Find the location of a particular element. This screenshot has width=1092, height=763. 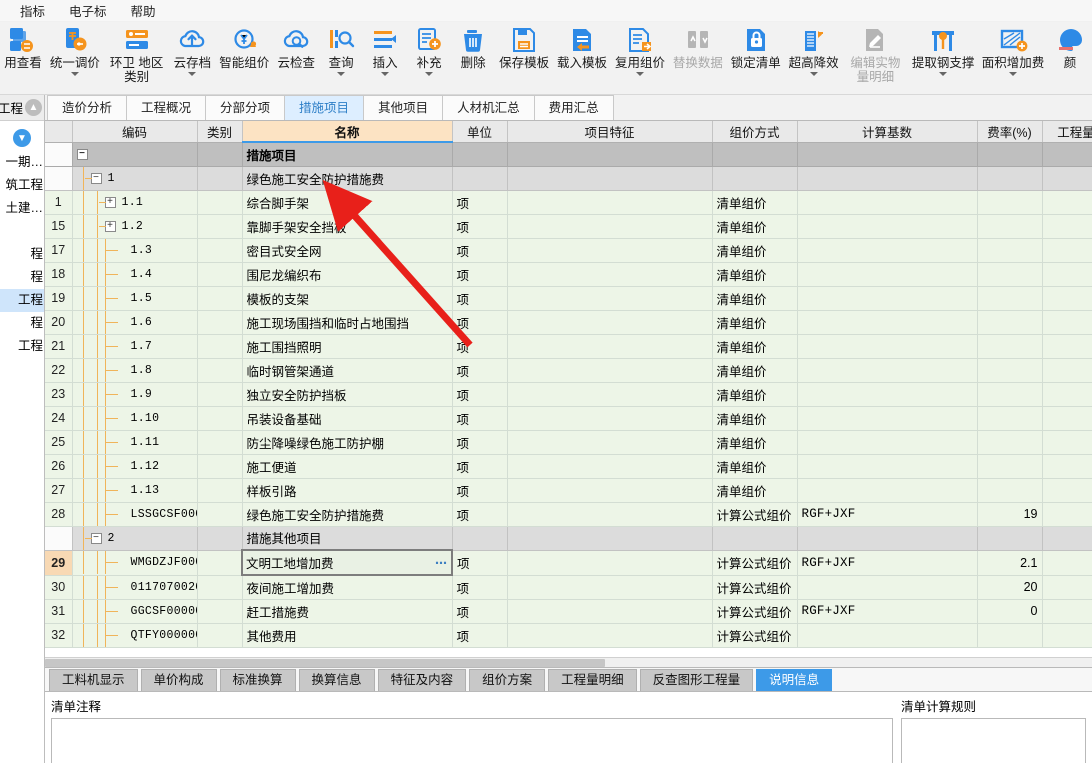

cell-code: 011707002001 is located at coordinates (135, 587).